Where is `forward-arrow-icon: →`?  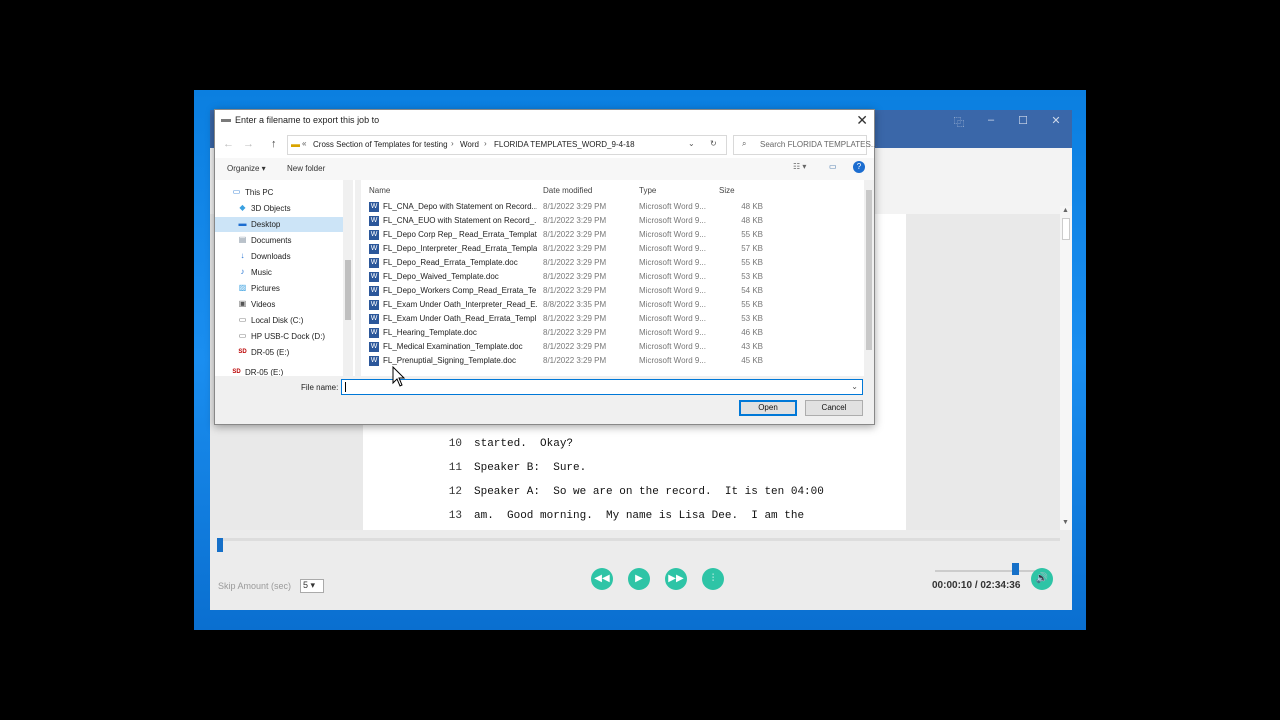
forward-arrow-icon: → is located at coordinates (248, 144).